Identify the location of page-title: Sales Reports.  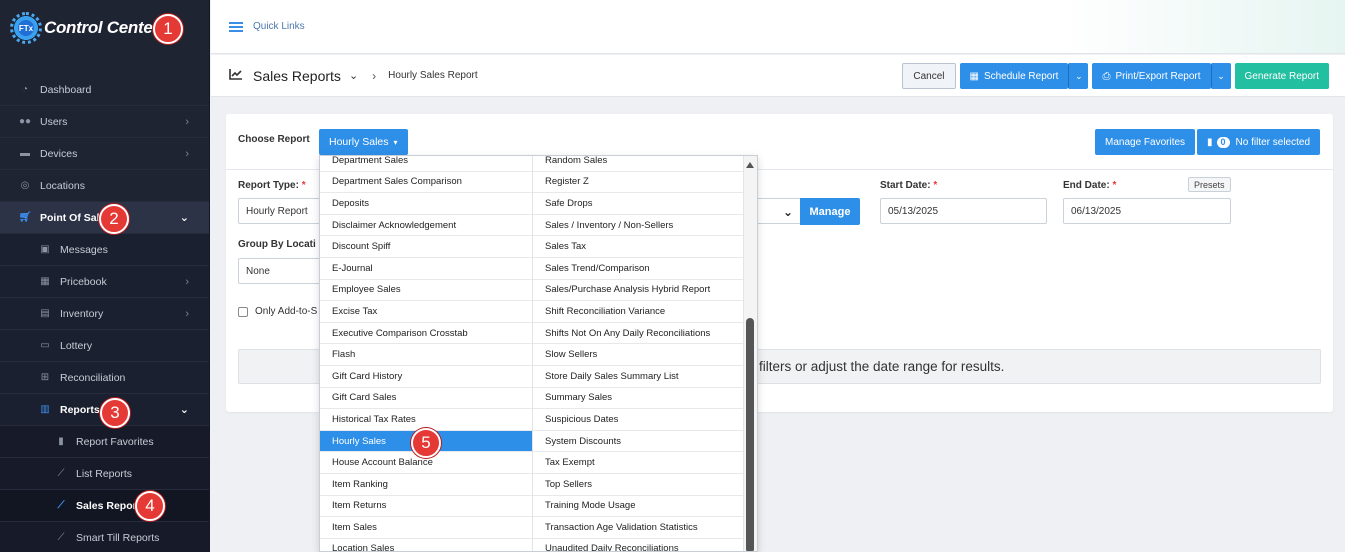
(297, 76).